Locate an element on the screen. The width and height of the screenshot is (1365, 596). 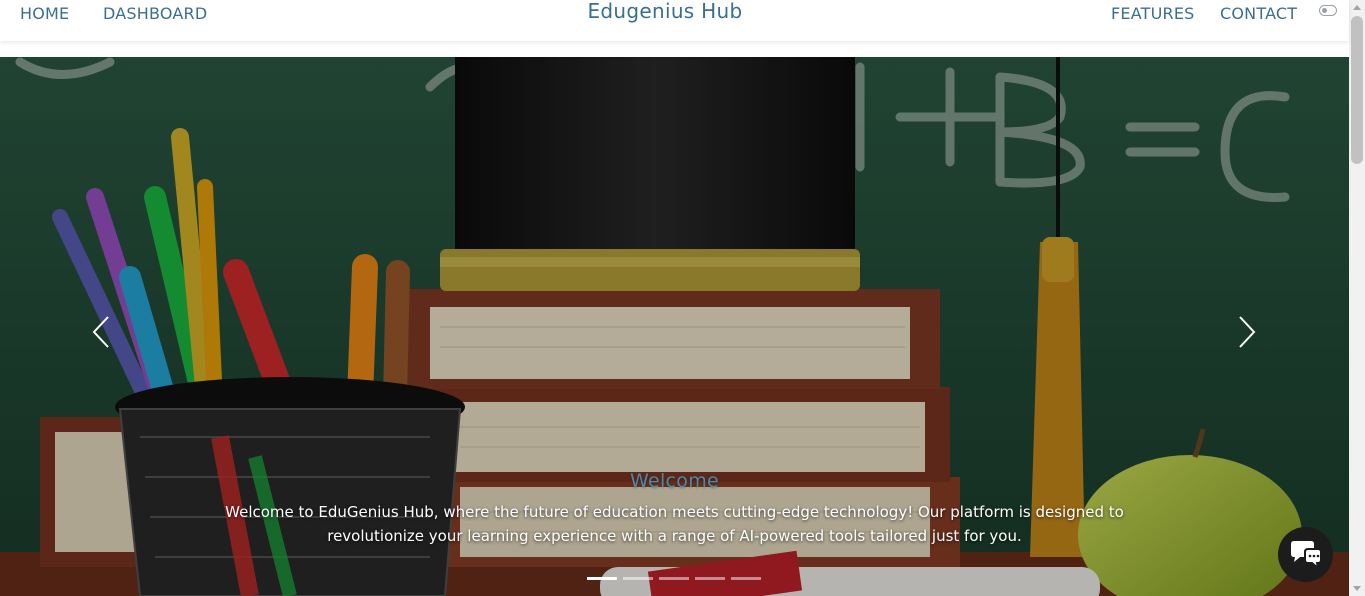
carousel-next-button is located at coordinates (1247, 332).